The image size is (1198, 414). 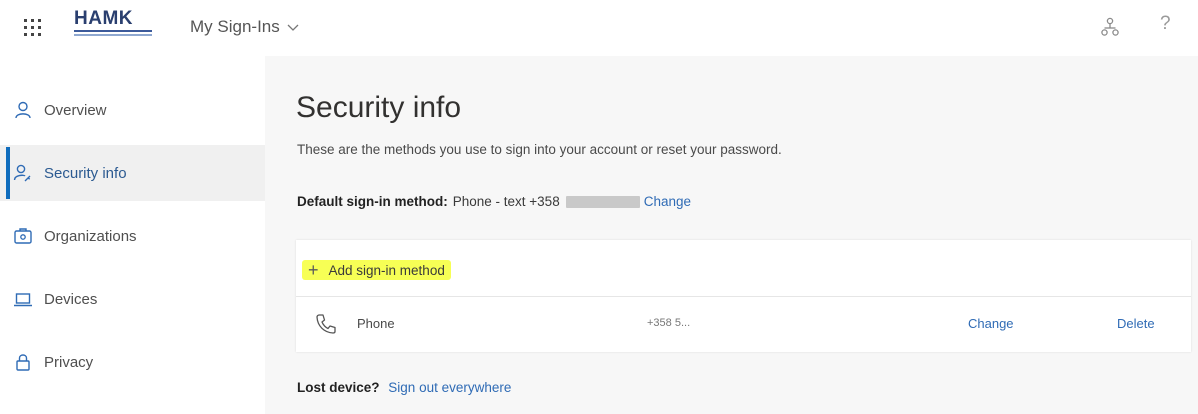 I want to click on sign-out-everywhere-link: Sign out everywhere, so click(x=449, y=387).